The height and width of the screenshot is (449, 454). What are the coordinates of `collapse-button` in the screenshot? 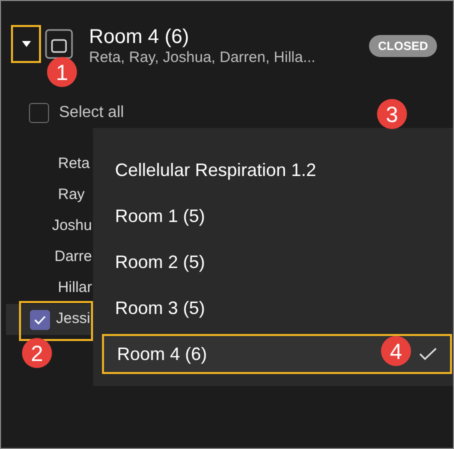 It's located at (26, 44).